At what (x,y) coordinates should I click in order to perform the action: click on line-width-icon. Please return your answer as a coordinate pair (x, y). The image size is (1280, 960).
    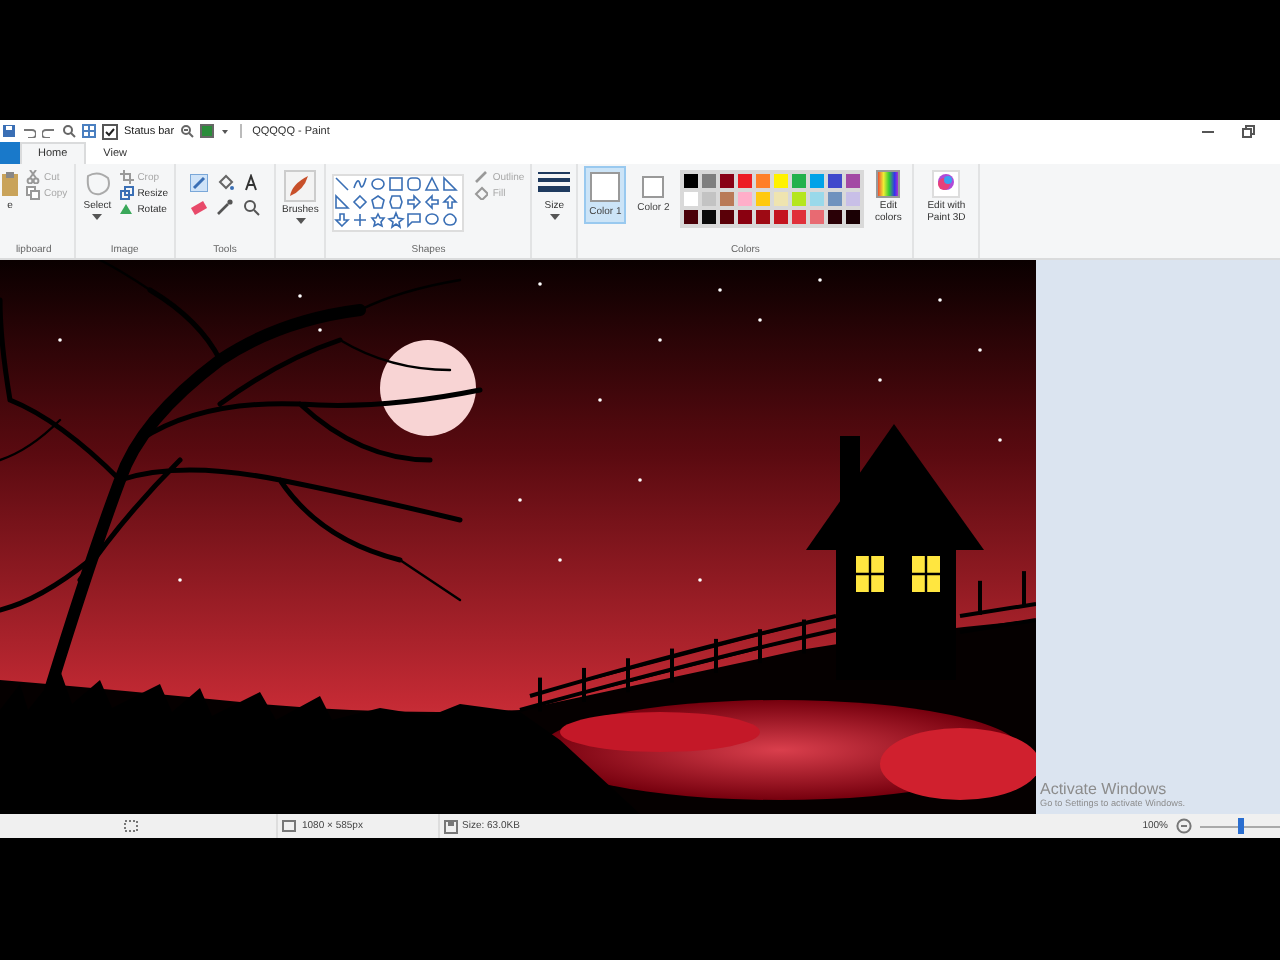
    Looking at the image, I should click on (554, 184).